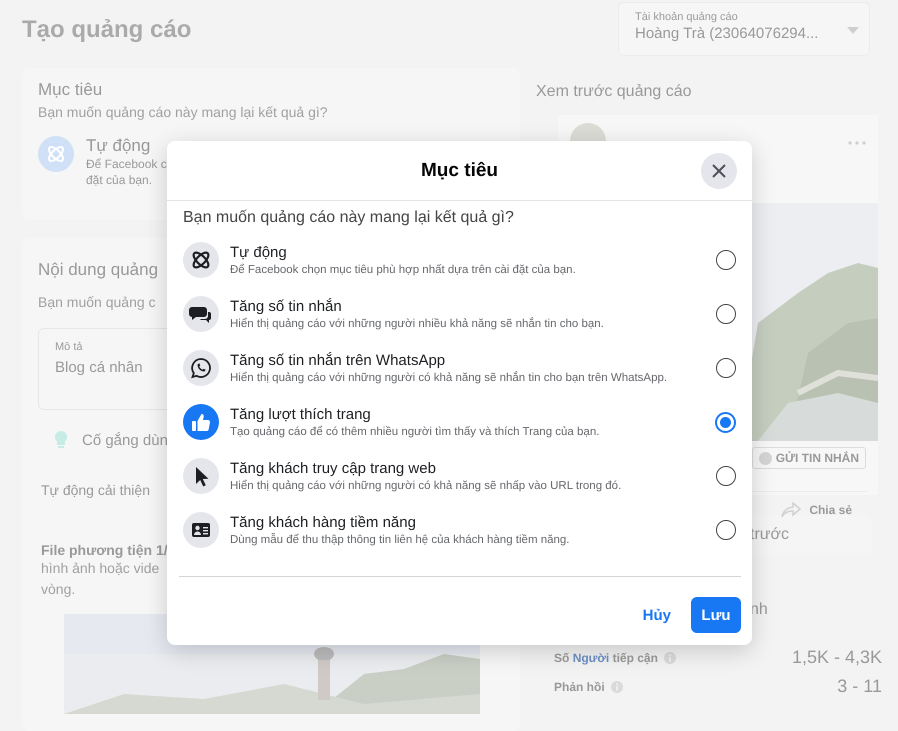 This screenshot has height=731, width=898. What do you see at coordinates (791, 510) in the screenshot?
I see `share-icon` at bounding box center [791, 510].